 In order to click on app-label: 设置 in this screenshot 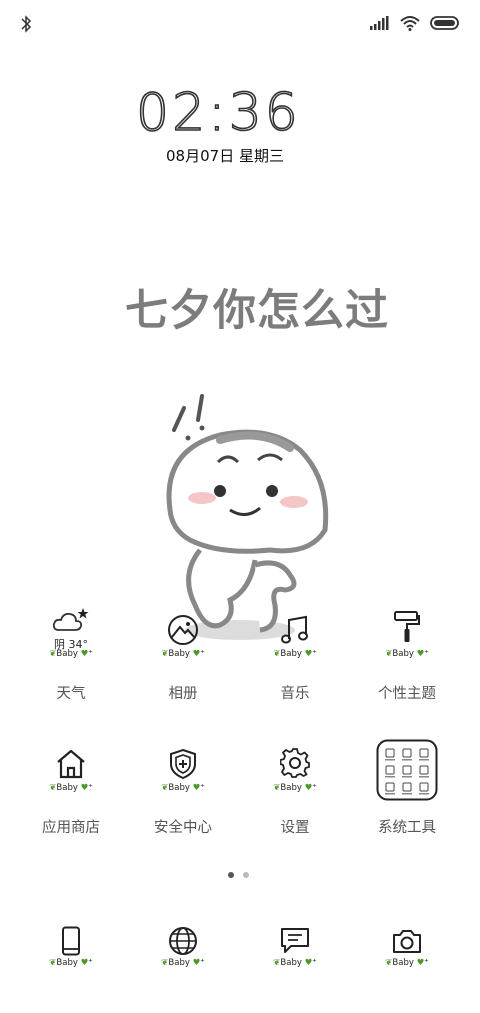, I will do `click(295, 828)`.